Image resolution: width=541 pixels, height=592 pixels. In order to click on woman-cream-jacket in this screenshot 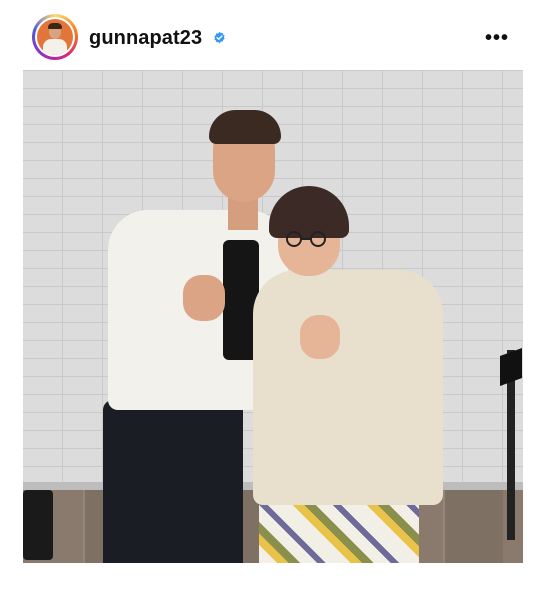, I will do `click(348, 387)`.